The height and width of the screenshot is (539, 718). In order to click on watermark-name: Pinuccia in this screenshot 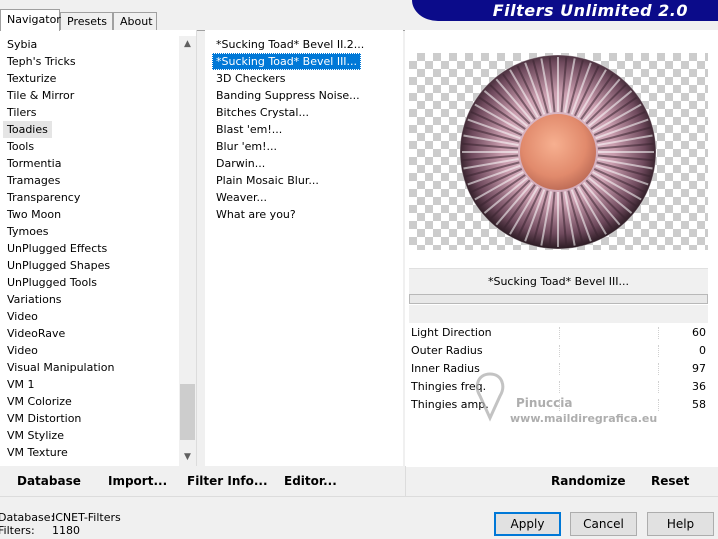, I will do `click(544, 403)`.